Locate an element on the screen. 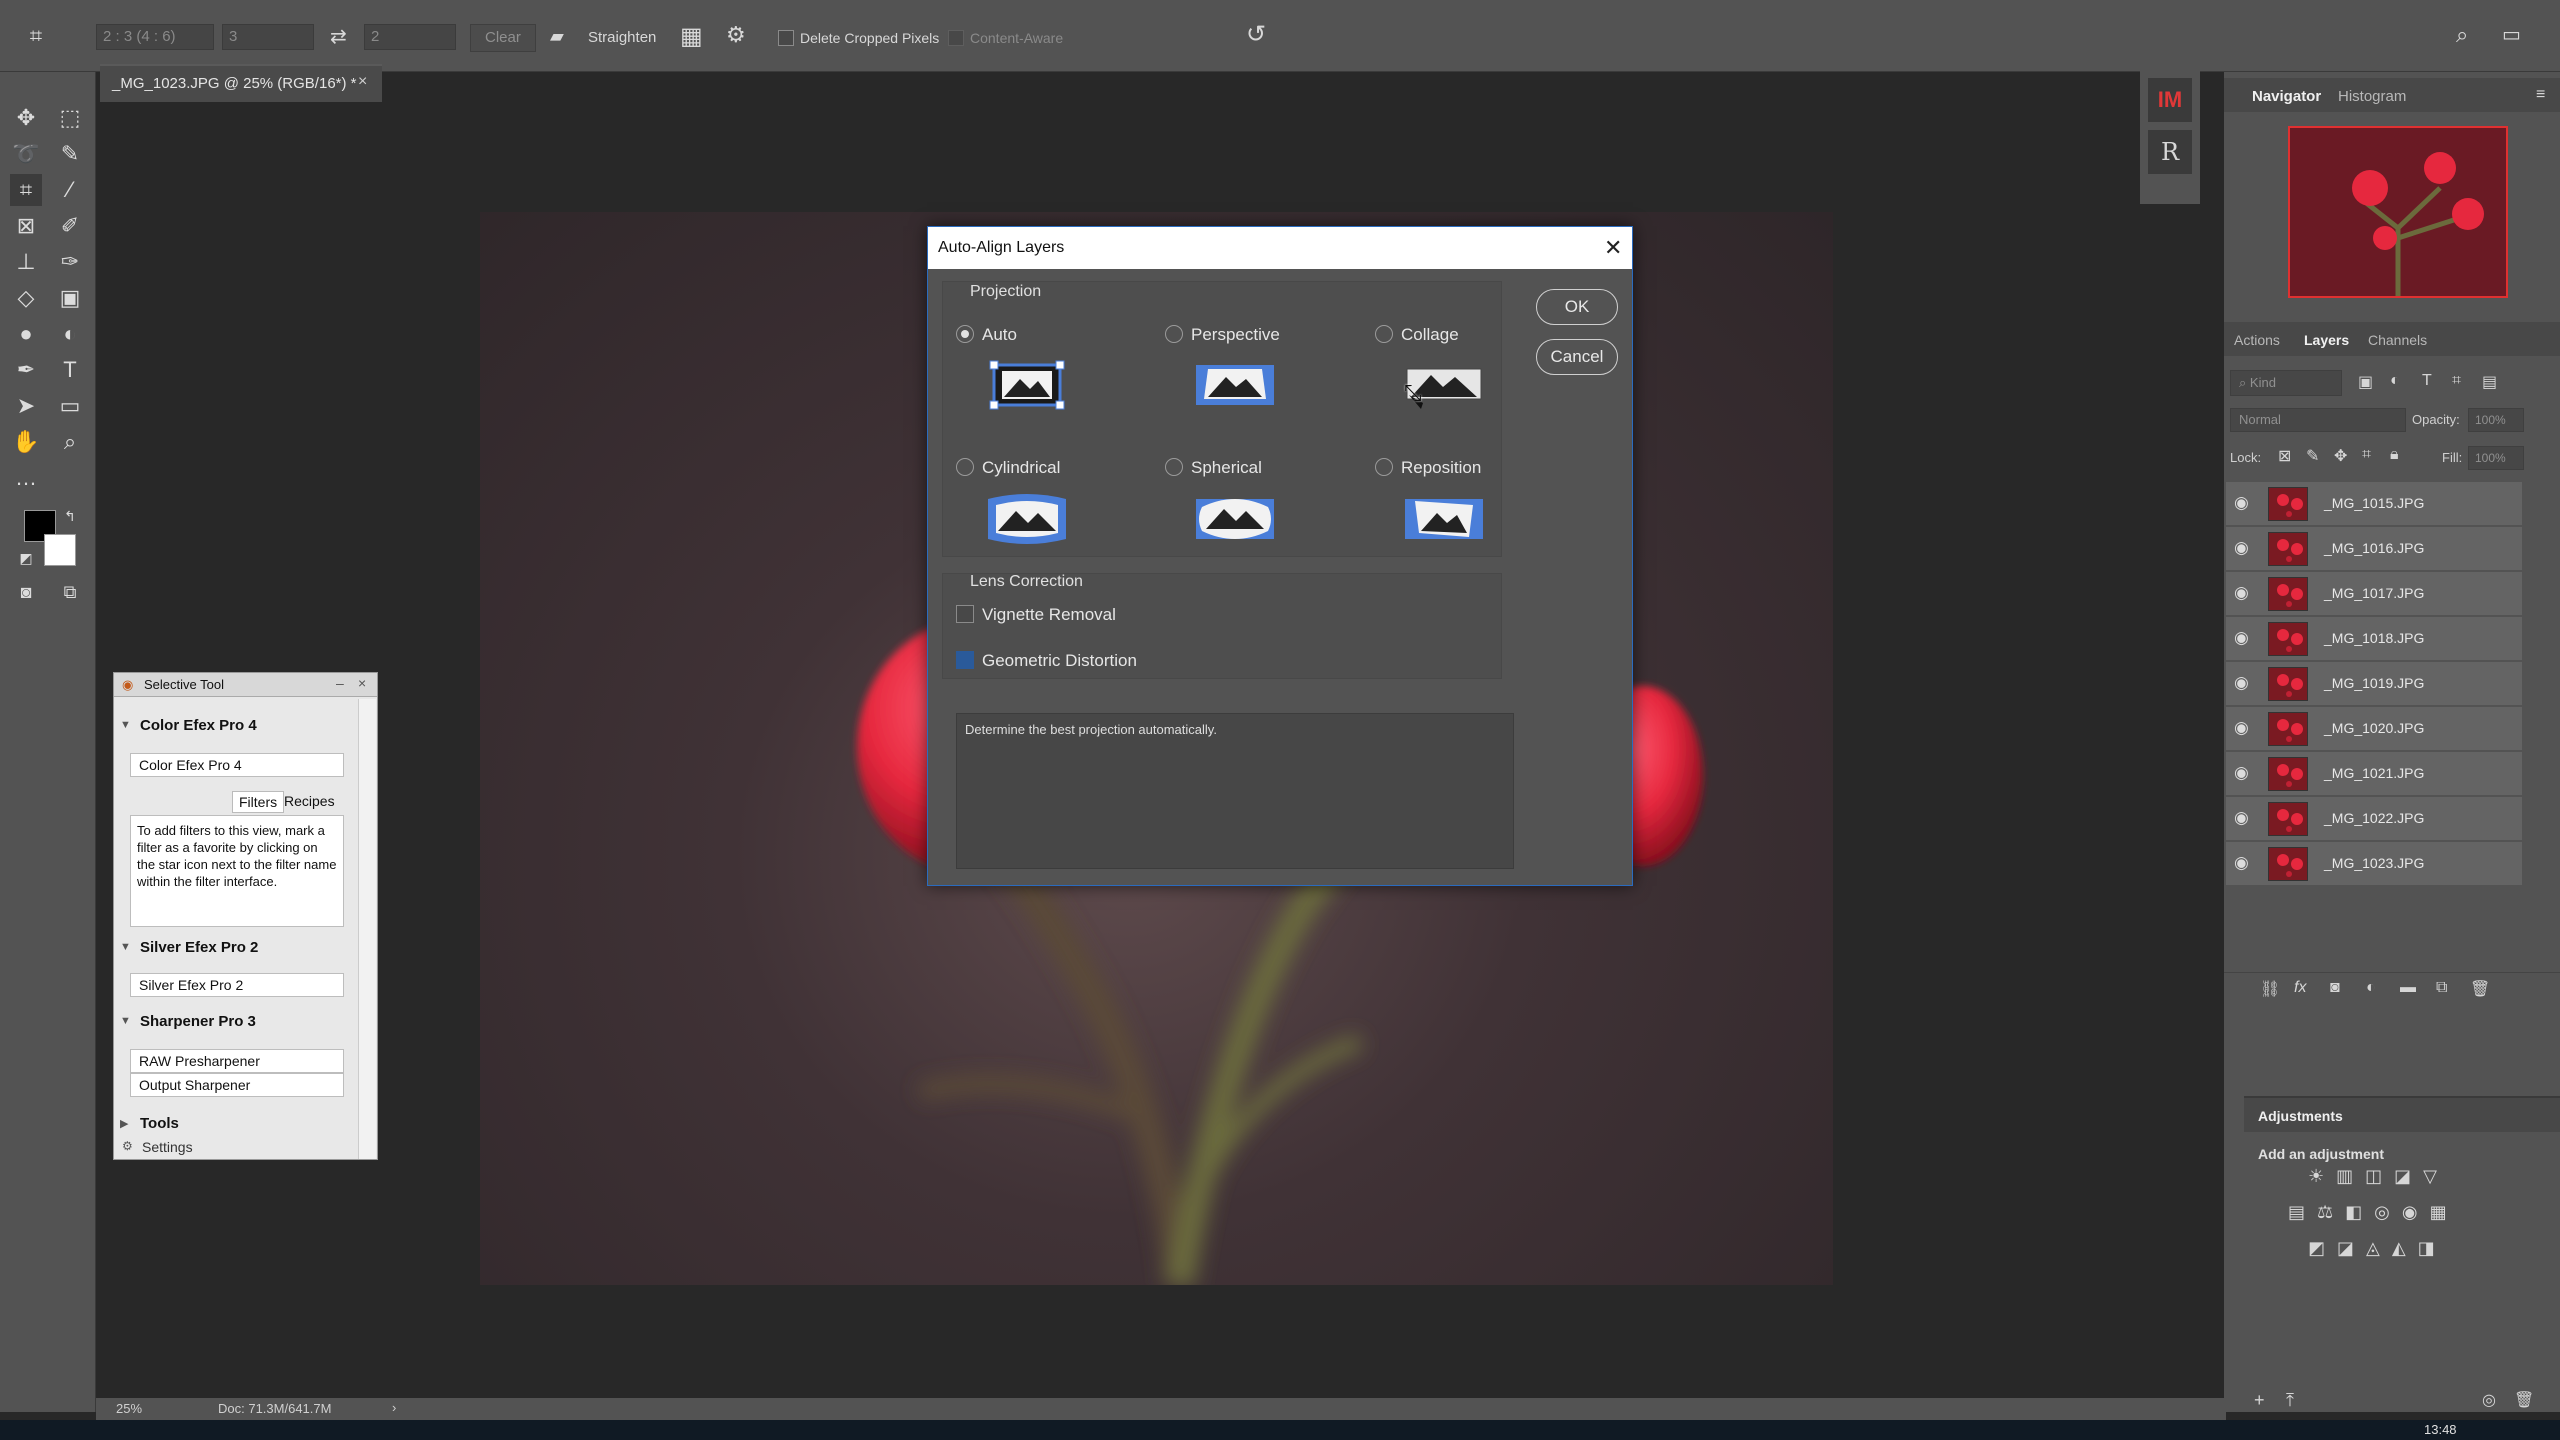 The height and width of the screenshot is (1440, 2560). eyedropper-icon: ⁄ is located at coordinates (70, 190).